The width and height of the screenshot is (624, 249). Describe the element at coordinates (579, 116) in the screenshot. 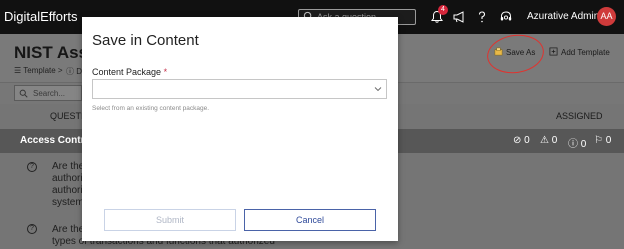

I see `column-header-assigned: ASSIGNED` at that location.